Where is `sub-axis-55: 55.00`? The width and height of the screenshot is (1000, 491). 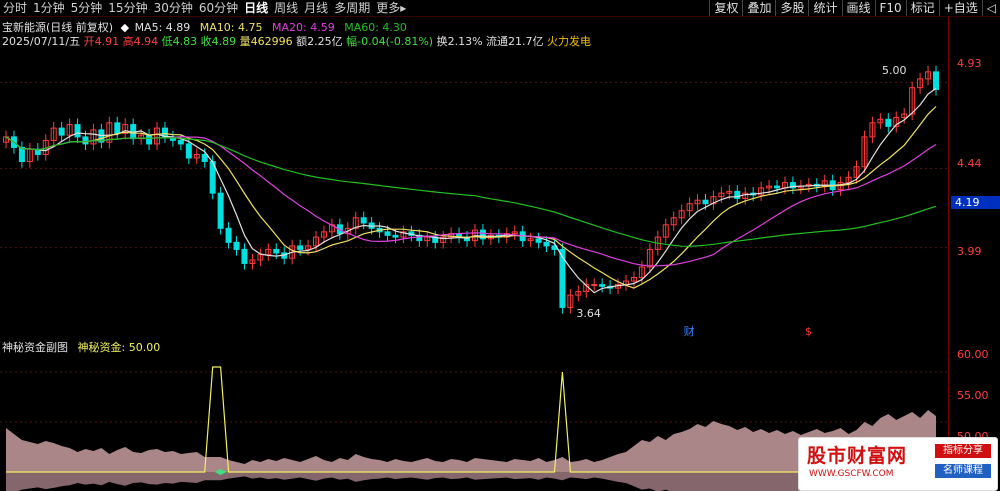
sub-axis-55: 55.00 is located at coordinates (973, 395).